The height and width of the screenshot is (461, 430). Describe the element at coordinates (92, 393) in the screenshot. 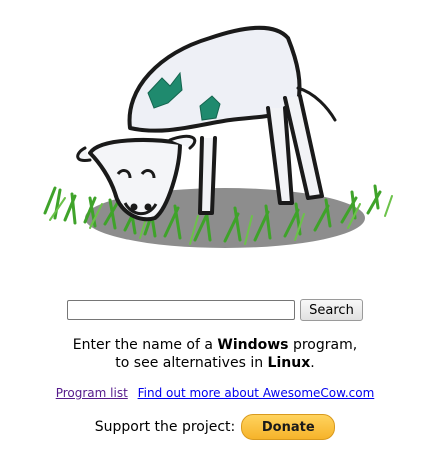

I see `program-list-link: Program list` at that location.